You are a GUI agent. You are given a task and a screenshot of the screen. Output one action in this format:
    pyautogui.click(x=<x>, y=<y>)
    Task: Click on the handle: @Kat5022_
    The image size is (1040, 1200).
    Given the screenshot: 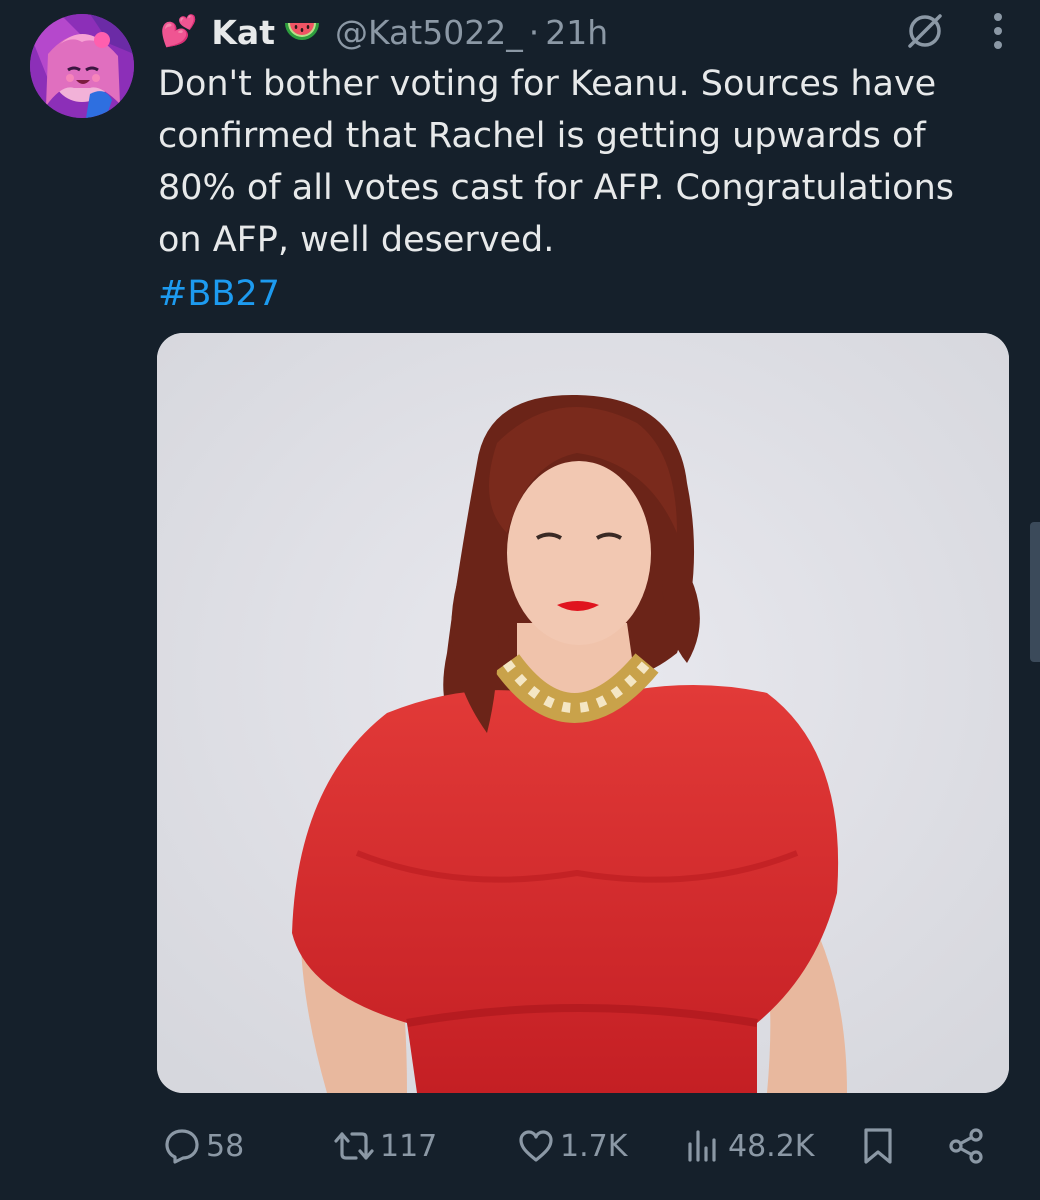 What is the action you would take?
    pyautogui.click(x=429, y=32)
    